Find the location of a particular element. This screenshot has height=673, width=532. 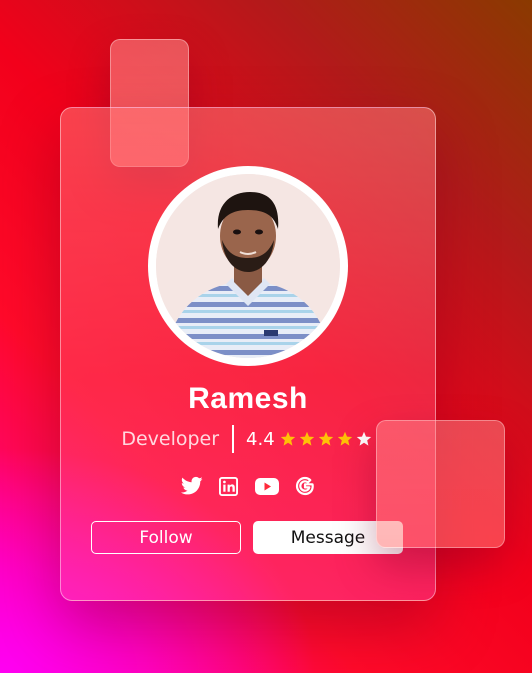

avatar-photo is located at coordinates (248, 266).